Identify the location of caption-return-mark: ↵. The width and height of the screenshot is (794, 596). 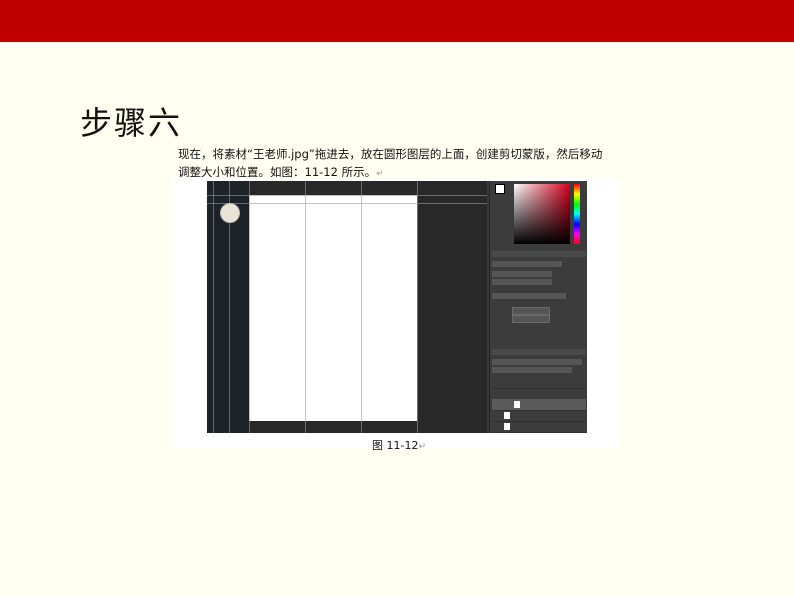
(422, 447).